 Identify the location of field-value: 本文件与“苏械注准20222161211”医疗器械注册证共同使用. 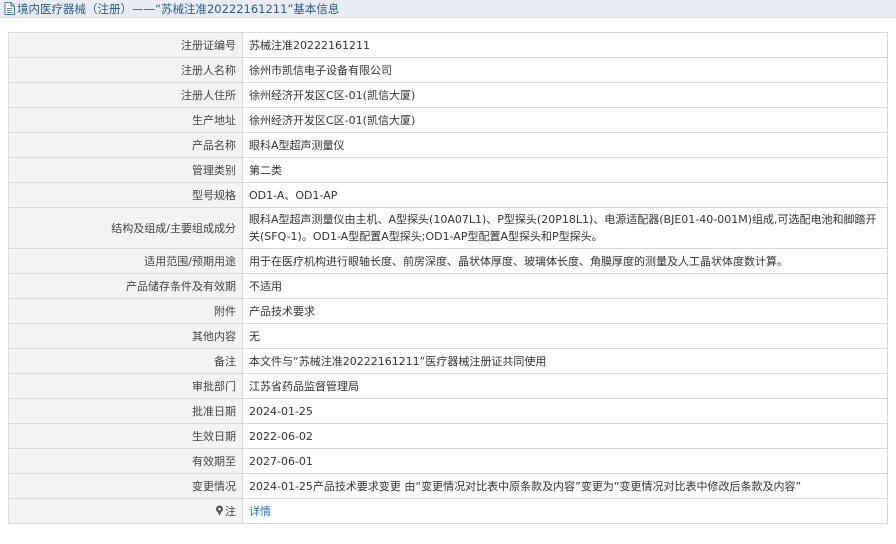
(565, 361).